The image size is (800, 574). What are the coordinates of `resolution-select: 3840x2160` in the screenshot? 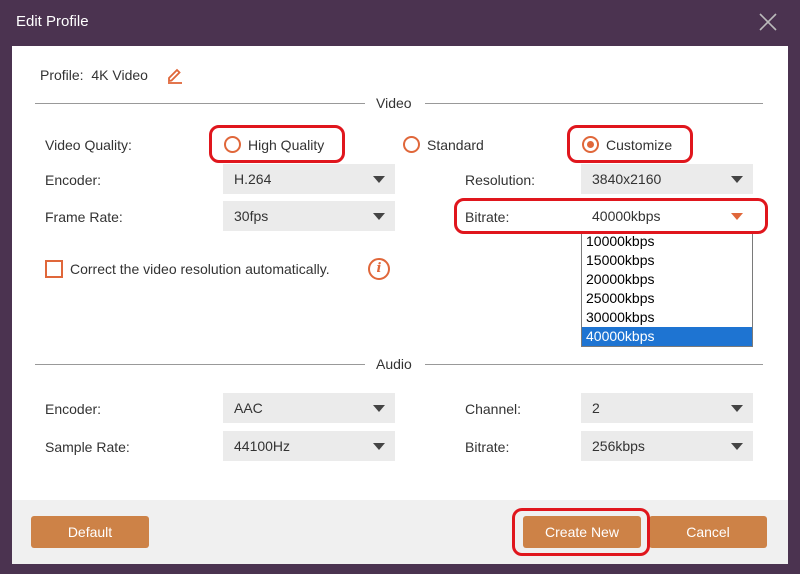 It's located at (667, 179).